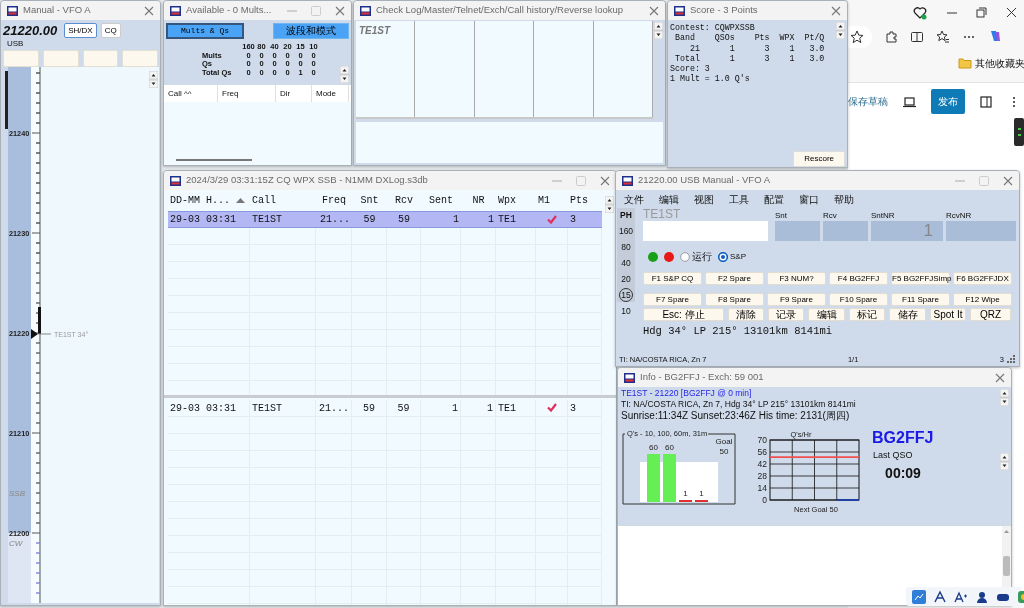  What do you see at coordinates (516, 408) in the screenshot?
I see `table-cell: TE1` at bounding box center [516, 408].